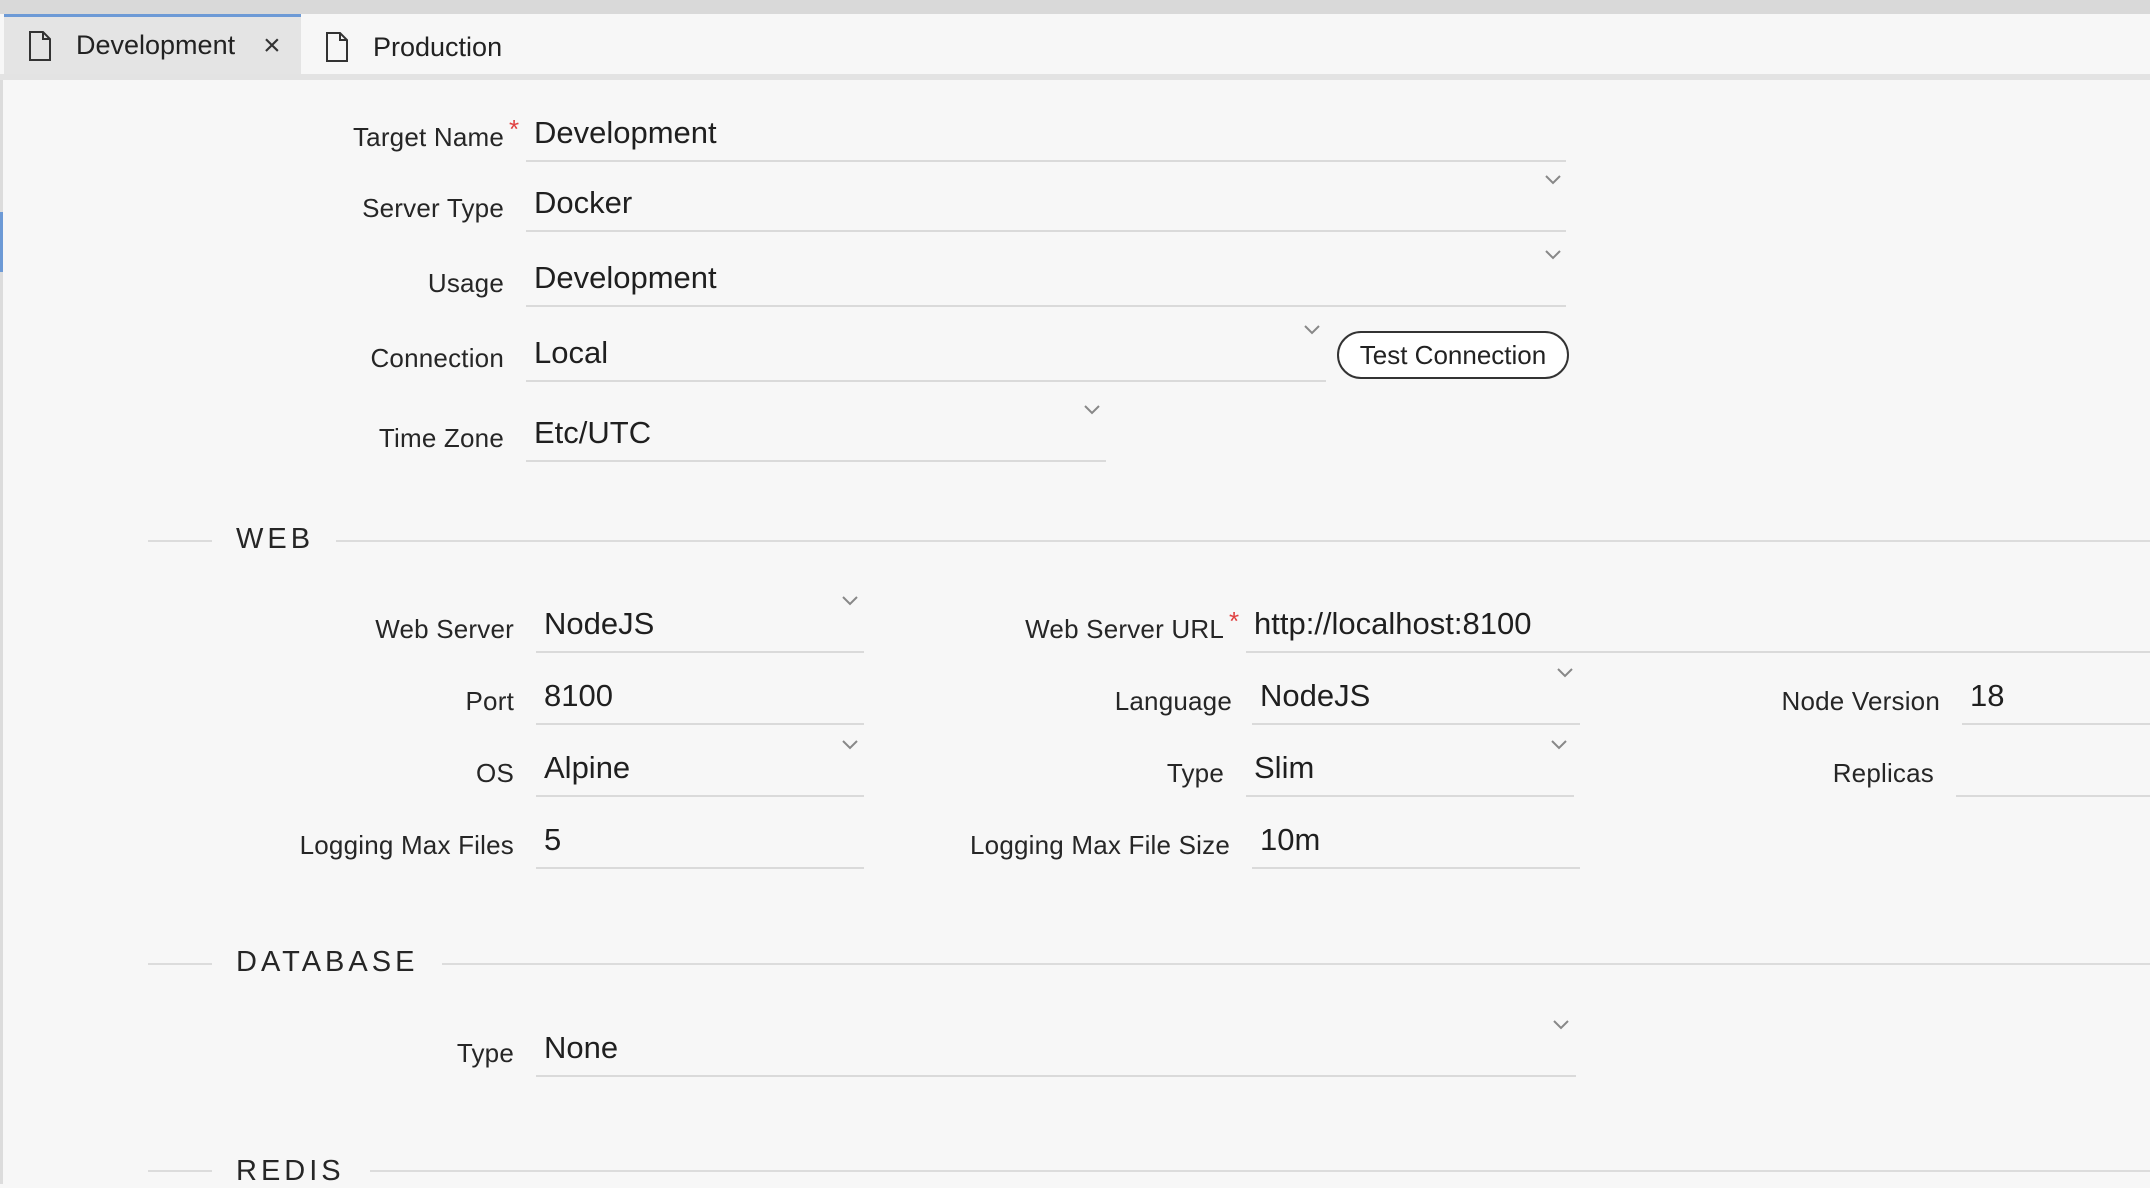 This screenshot has width=2150, height=1188. Describe the element at coordinates (1410, 771) in the screenshot. I see `type-select: Slim` at that location.